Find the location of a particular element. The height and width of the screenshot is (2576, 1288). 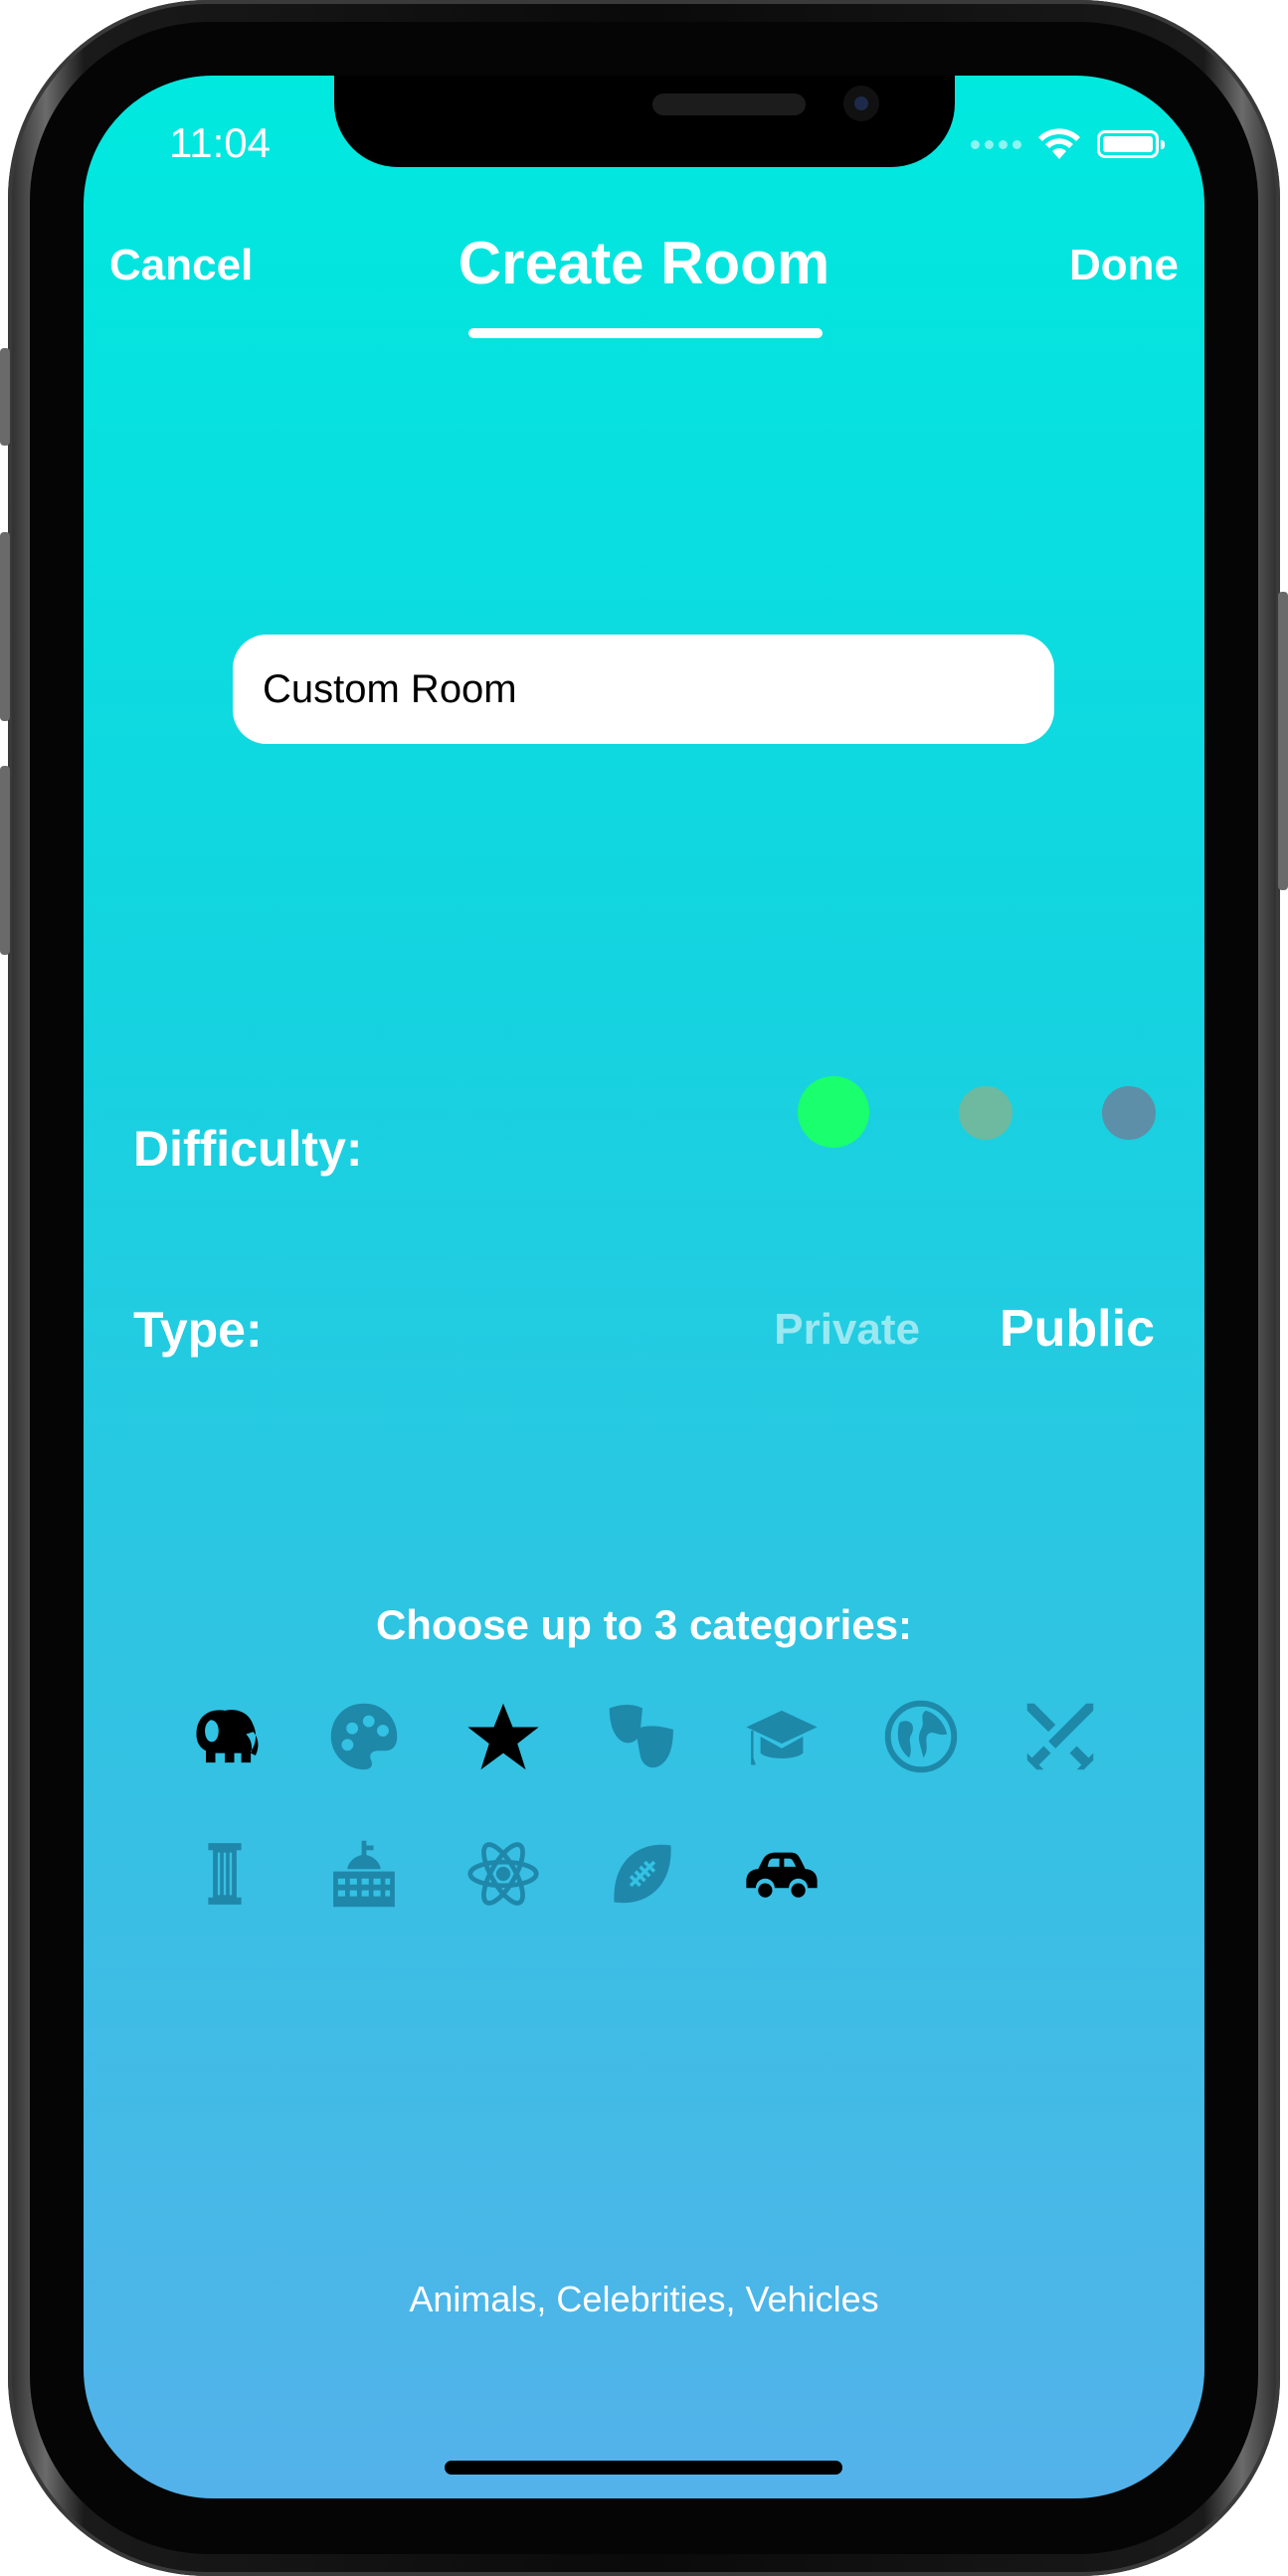

star-icon is located at coordinates (503, 1736).